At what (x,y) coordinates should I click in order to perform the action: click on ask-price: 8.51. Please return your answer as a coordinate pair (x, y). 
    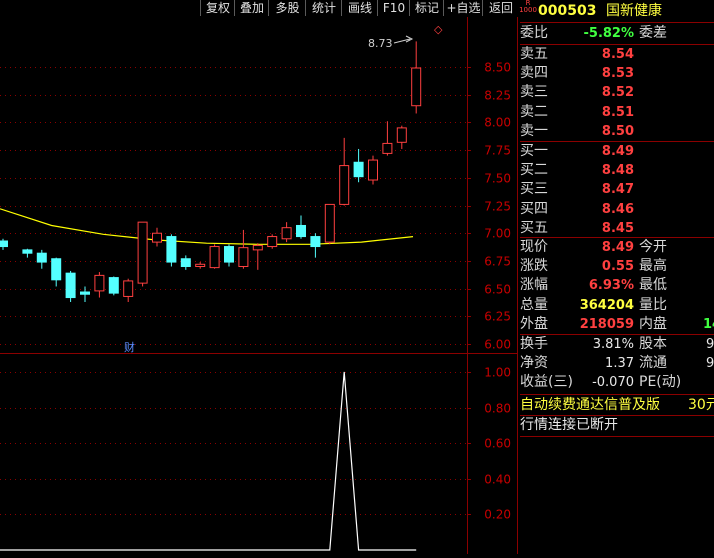
    Looking at the image, I should click on (617, 112).